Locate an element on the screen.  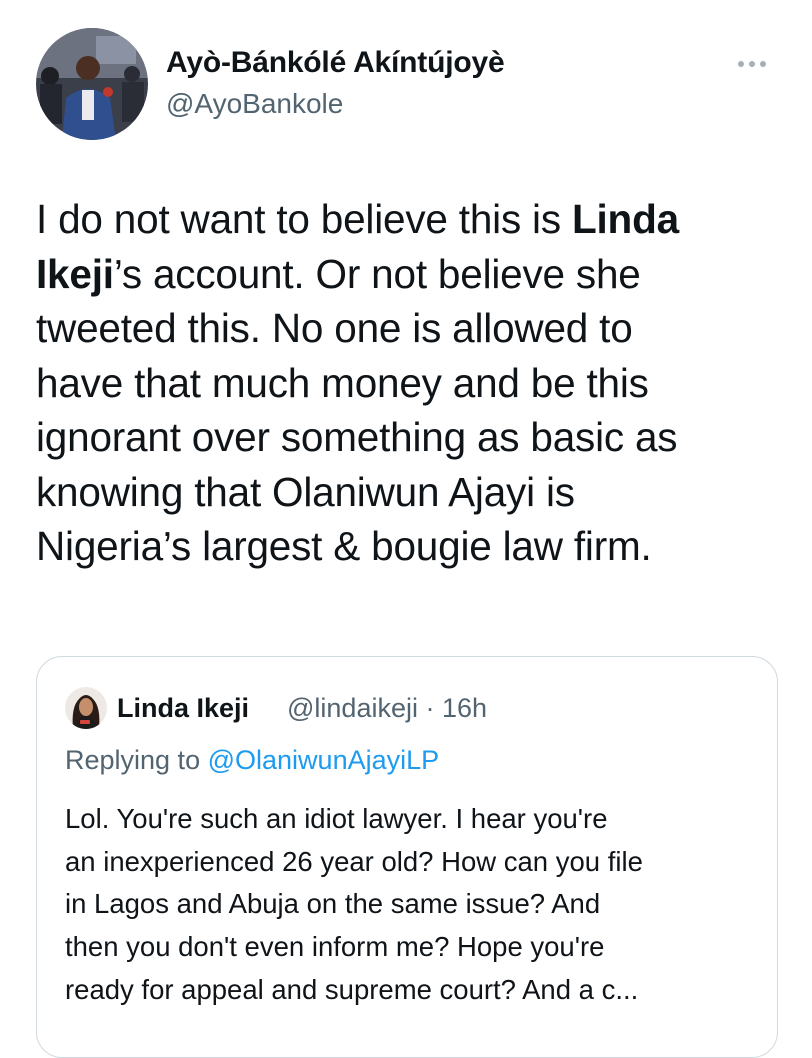
tweet-line: Nigeria’s largest & bougie law firm. is located at coordinates (344, 546).